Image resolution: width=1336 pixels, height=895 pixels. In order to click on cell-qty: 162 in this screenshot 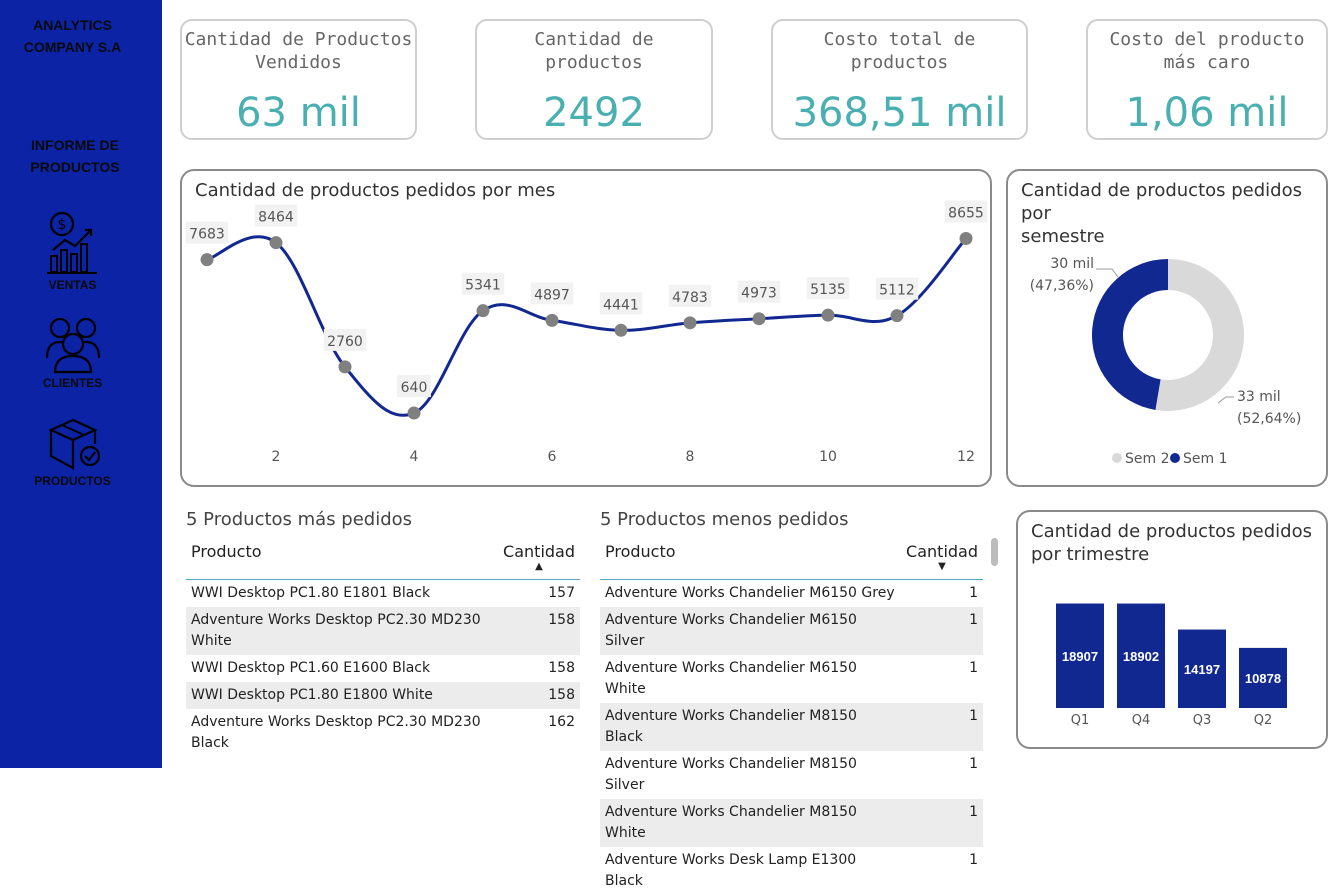, I will do `click(539, 733)`.